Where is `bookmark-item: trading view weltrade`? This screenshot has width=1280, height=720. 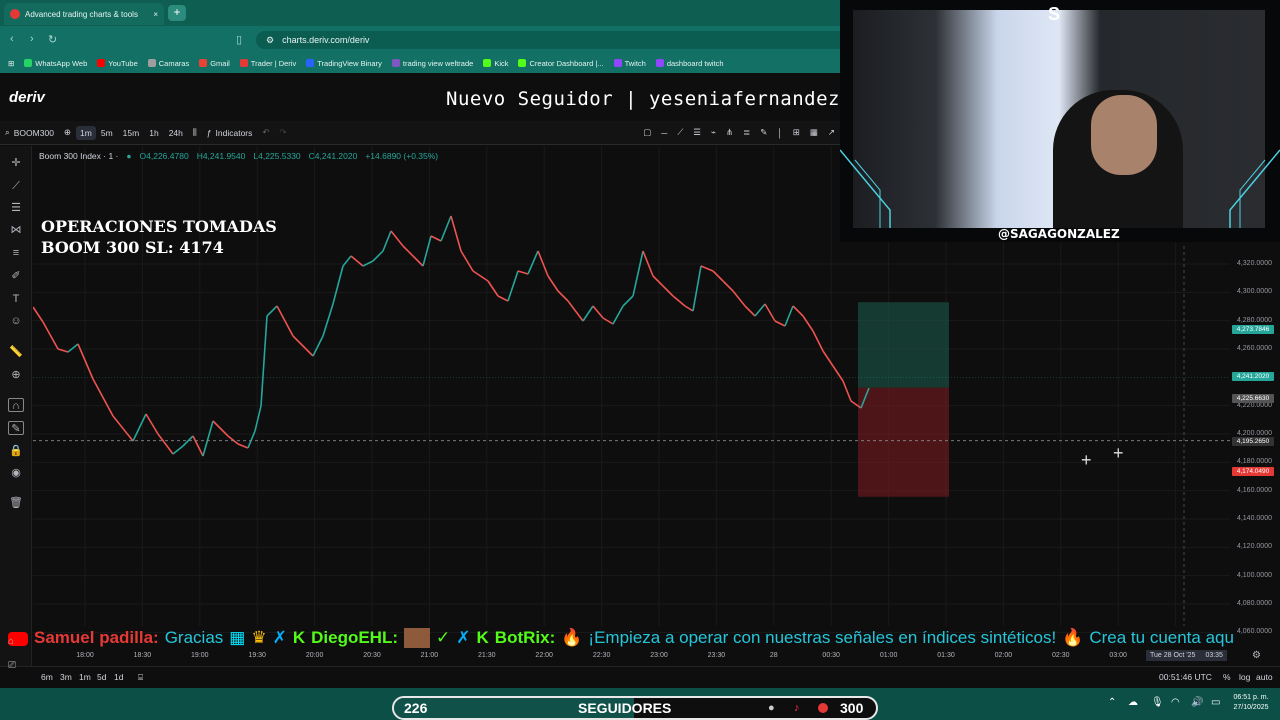
bookmark-item: trading view weltrade is located at coordinates (432, 63).